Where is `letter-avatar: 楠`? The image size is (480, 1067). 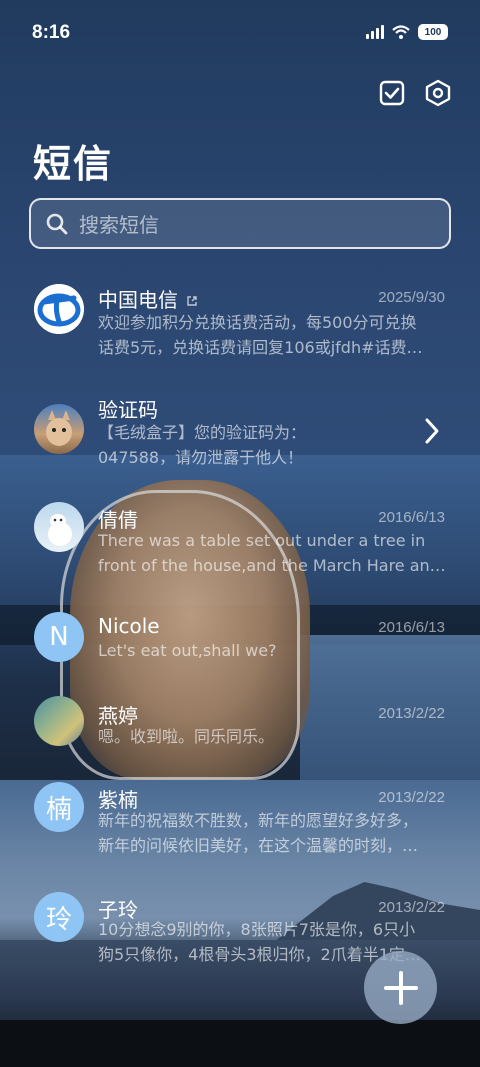 letter-avatar: 楠 is located at coordinates (59, 807).